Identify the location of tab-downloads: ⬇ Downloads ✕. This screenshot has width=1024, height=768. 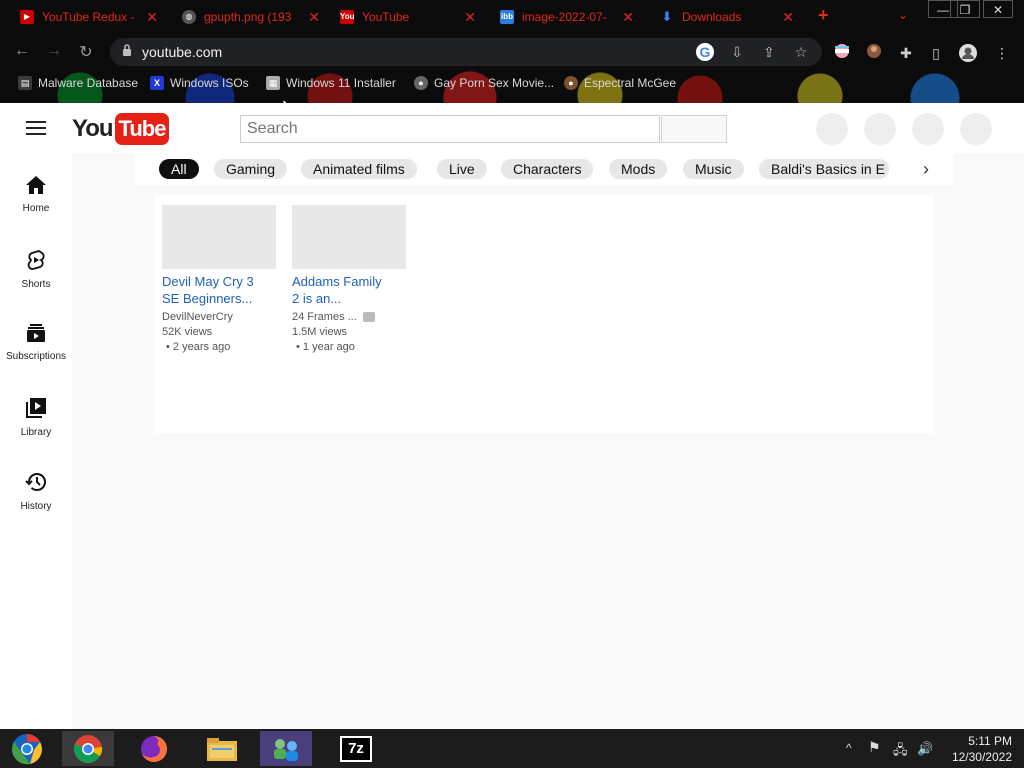
(727, 17).